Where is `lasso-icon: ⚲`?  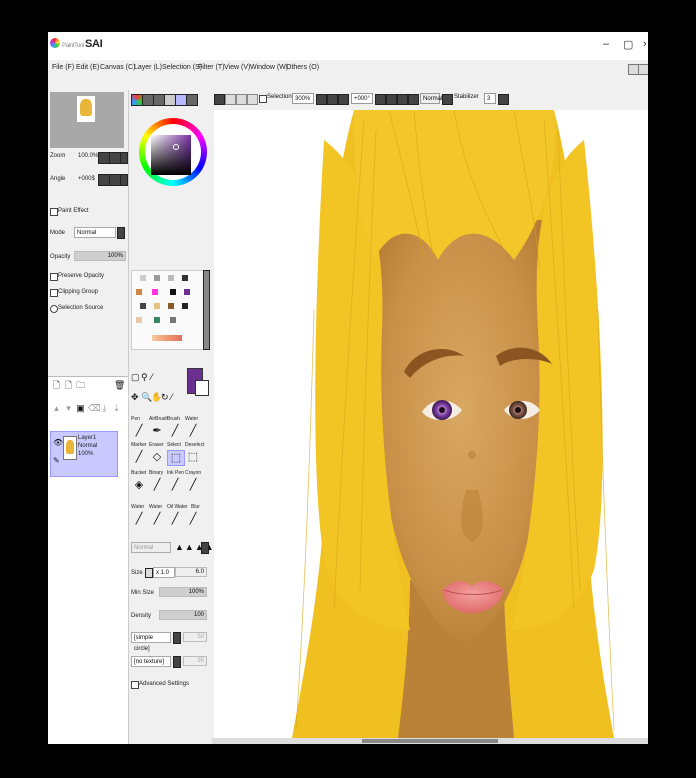
lasso-icon: ⚲ is located at coordinates (144, 377).